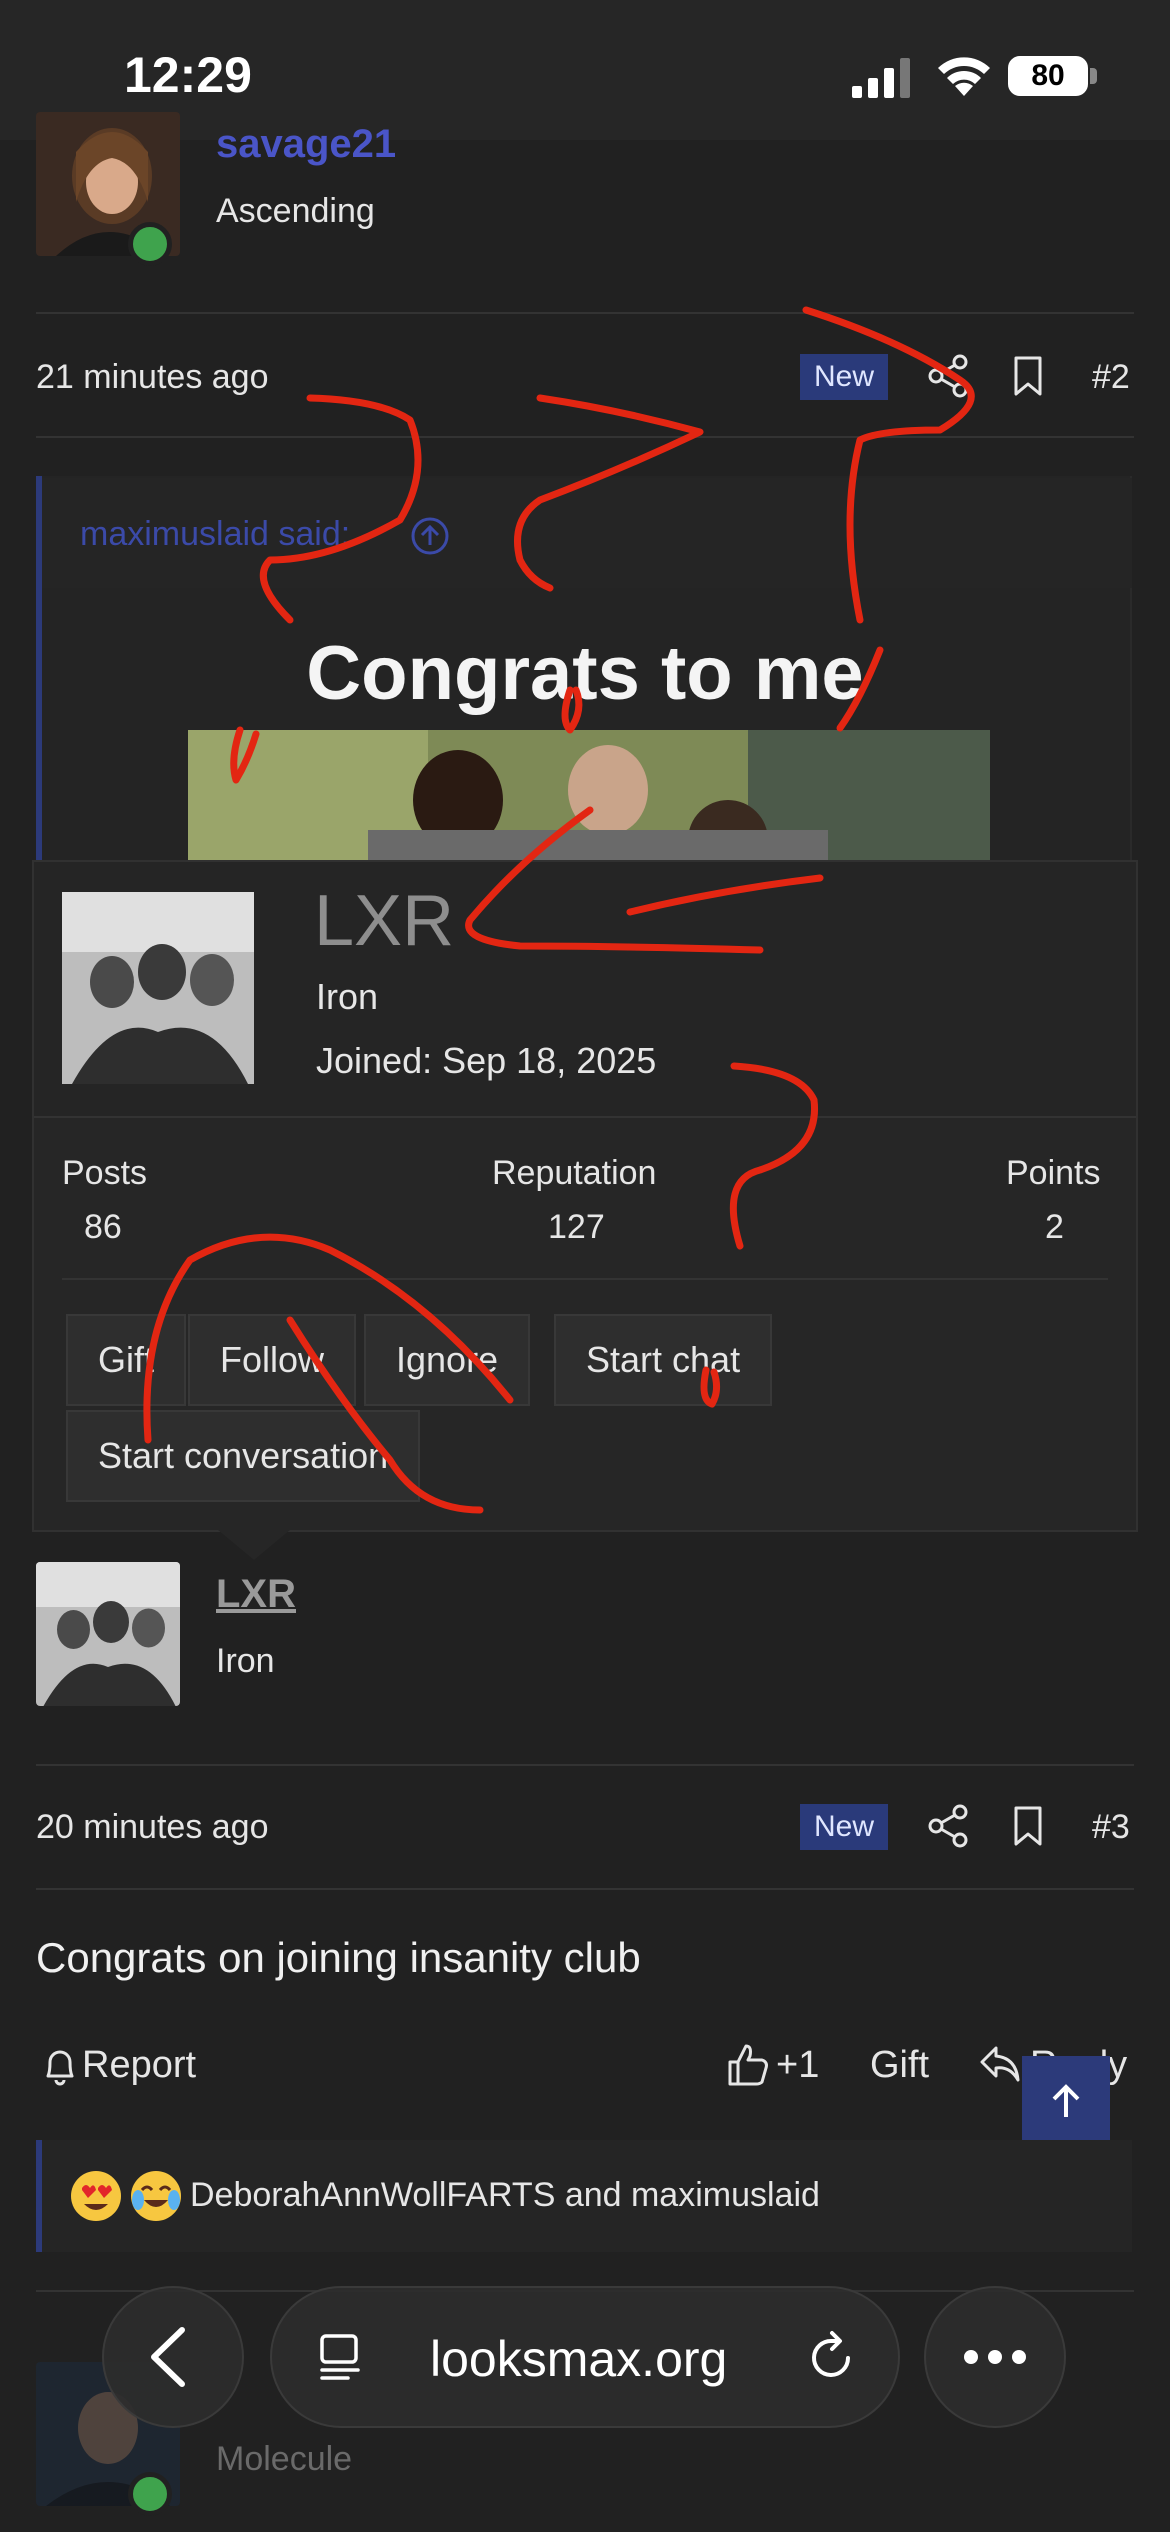 The image size is (1170, 2532). I want to click on post-author-name: savage21, so click(306, 144).